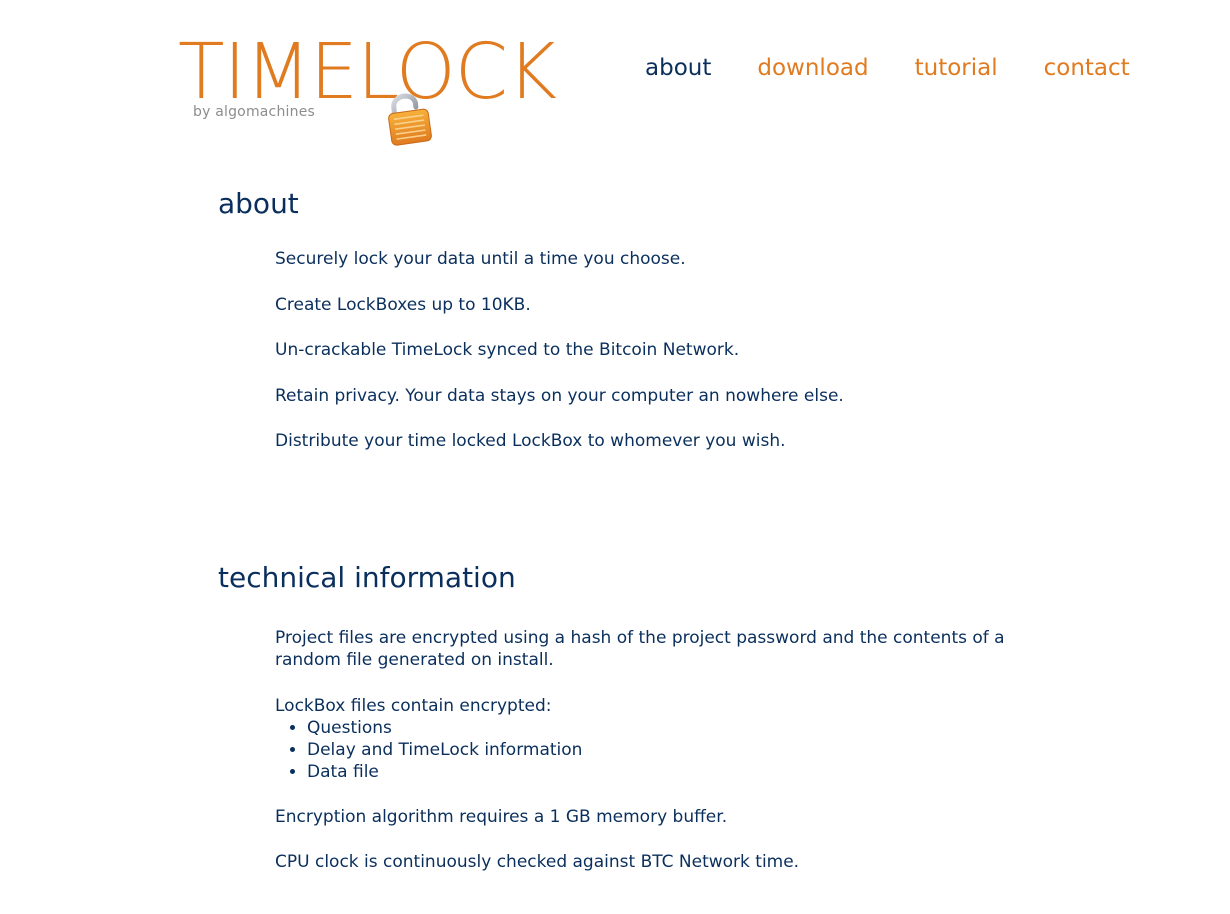 This screenshot has width=1230, height=914. What do you see at coordinates (666, 750) in the screenshot?
I see `list-item: Delay and TimeLock information` at bounding box center [666, 750].